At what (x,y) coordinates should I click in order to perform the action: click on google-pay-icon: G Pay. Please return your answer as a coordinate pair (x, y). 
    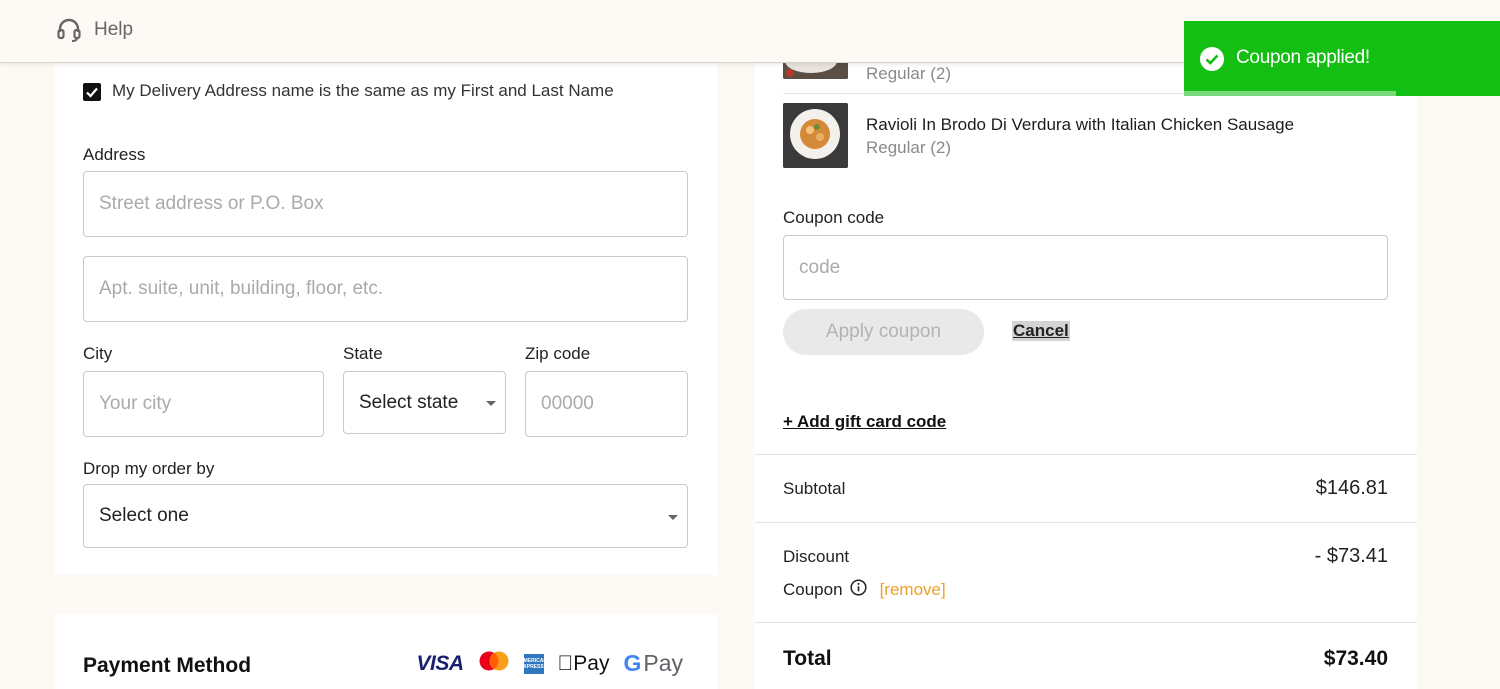
    Looking at the image, I should click on (653, 663).